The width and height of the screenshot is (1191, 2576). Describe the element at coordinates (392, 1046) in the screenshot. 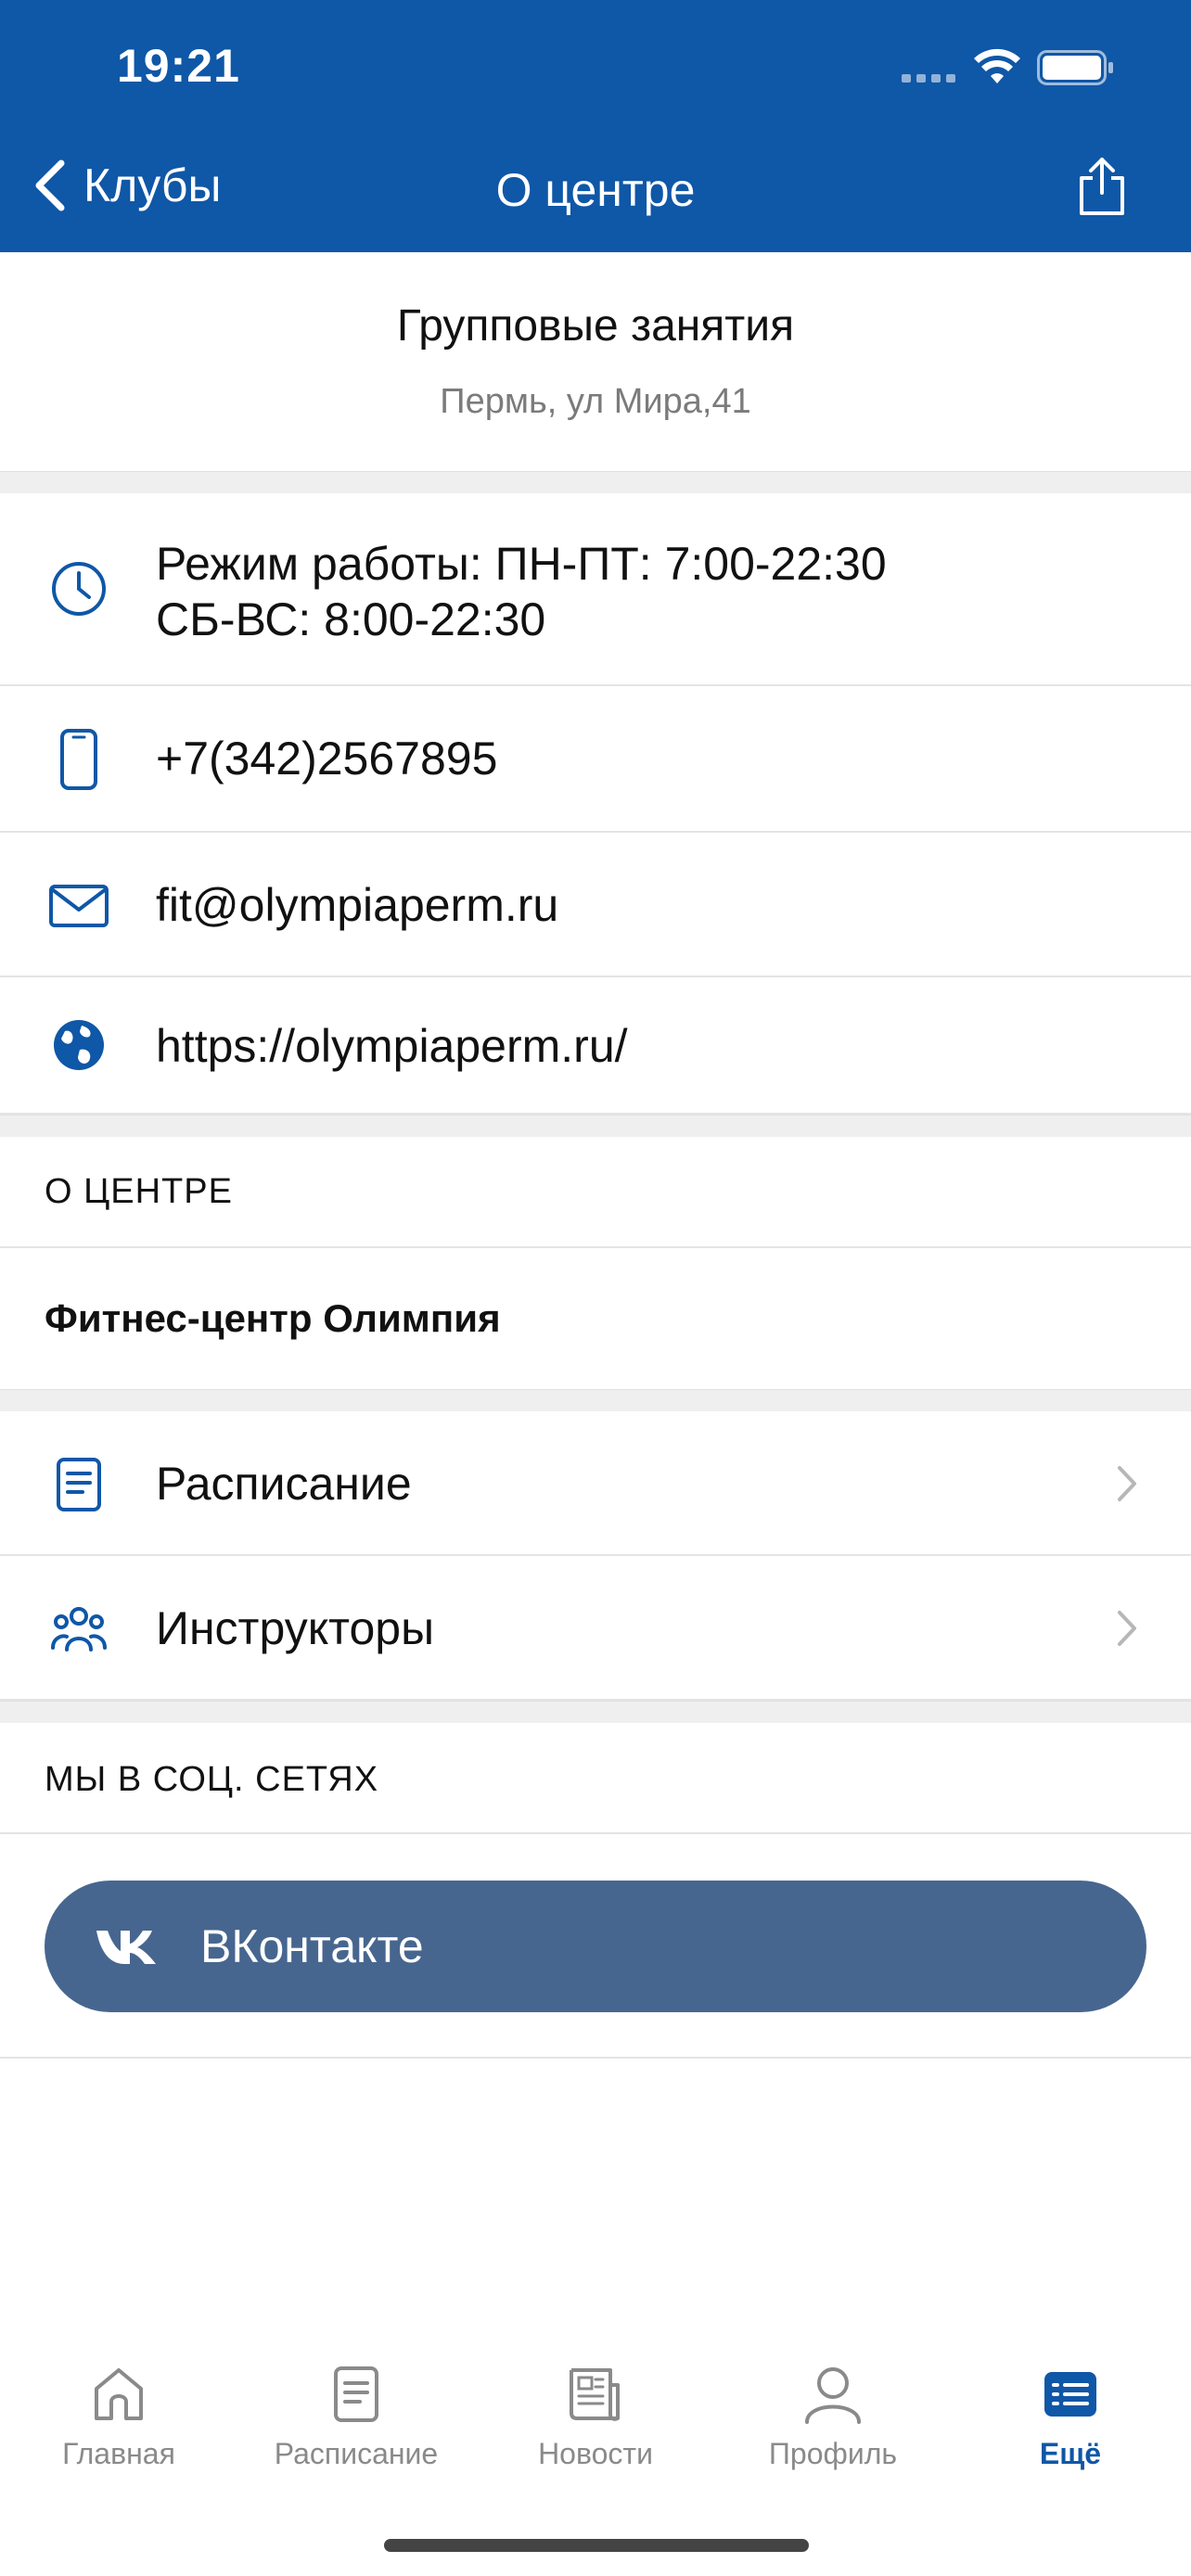

I see `website-url: https://olympiaperm.ru/` at that location.